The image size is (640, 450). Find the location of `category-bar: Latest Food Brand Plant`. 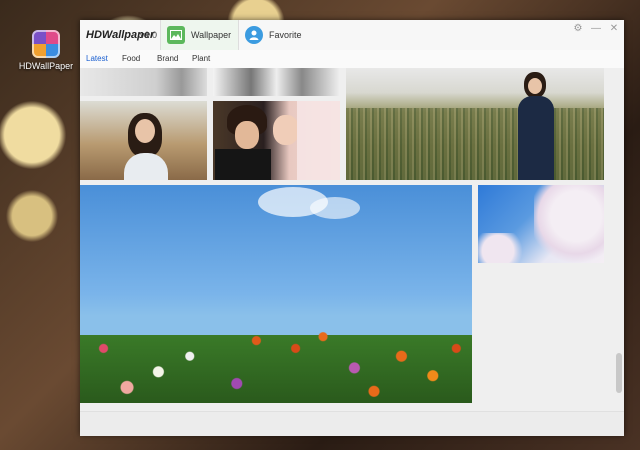

category-bar: Latest Food Brand Plant is located at coordinates (352, 59).